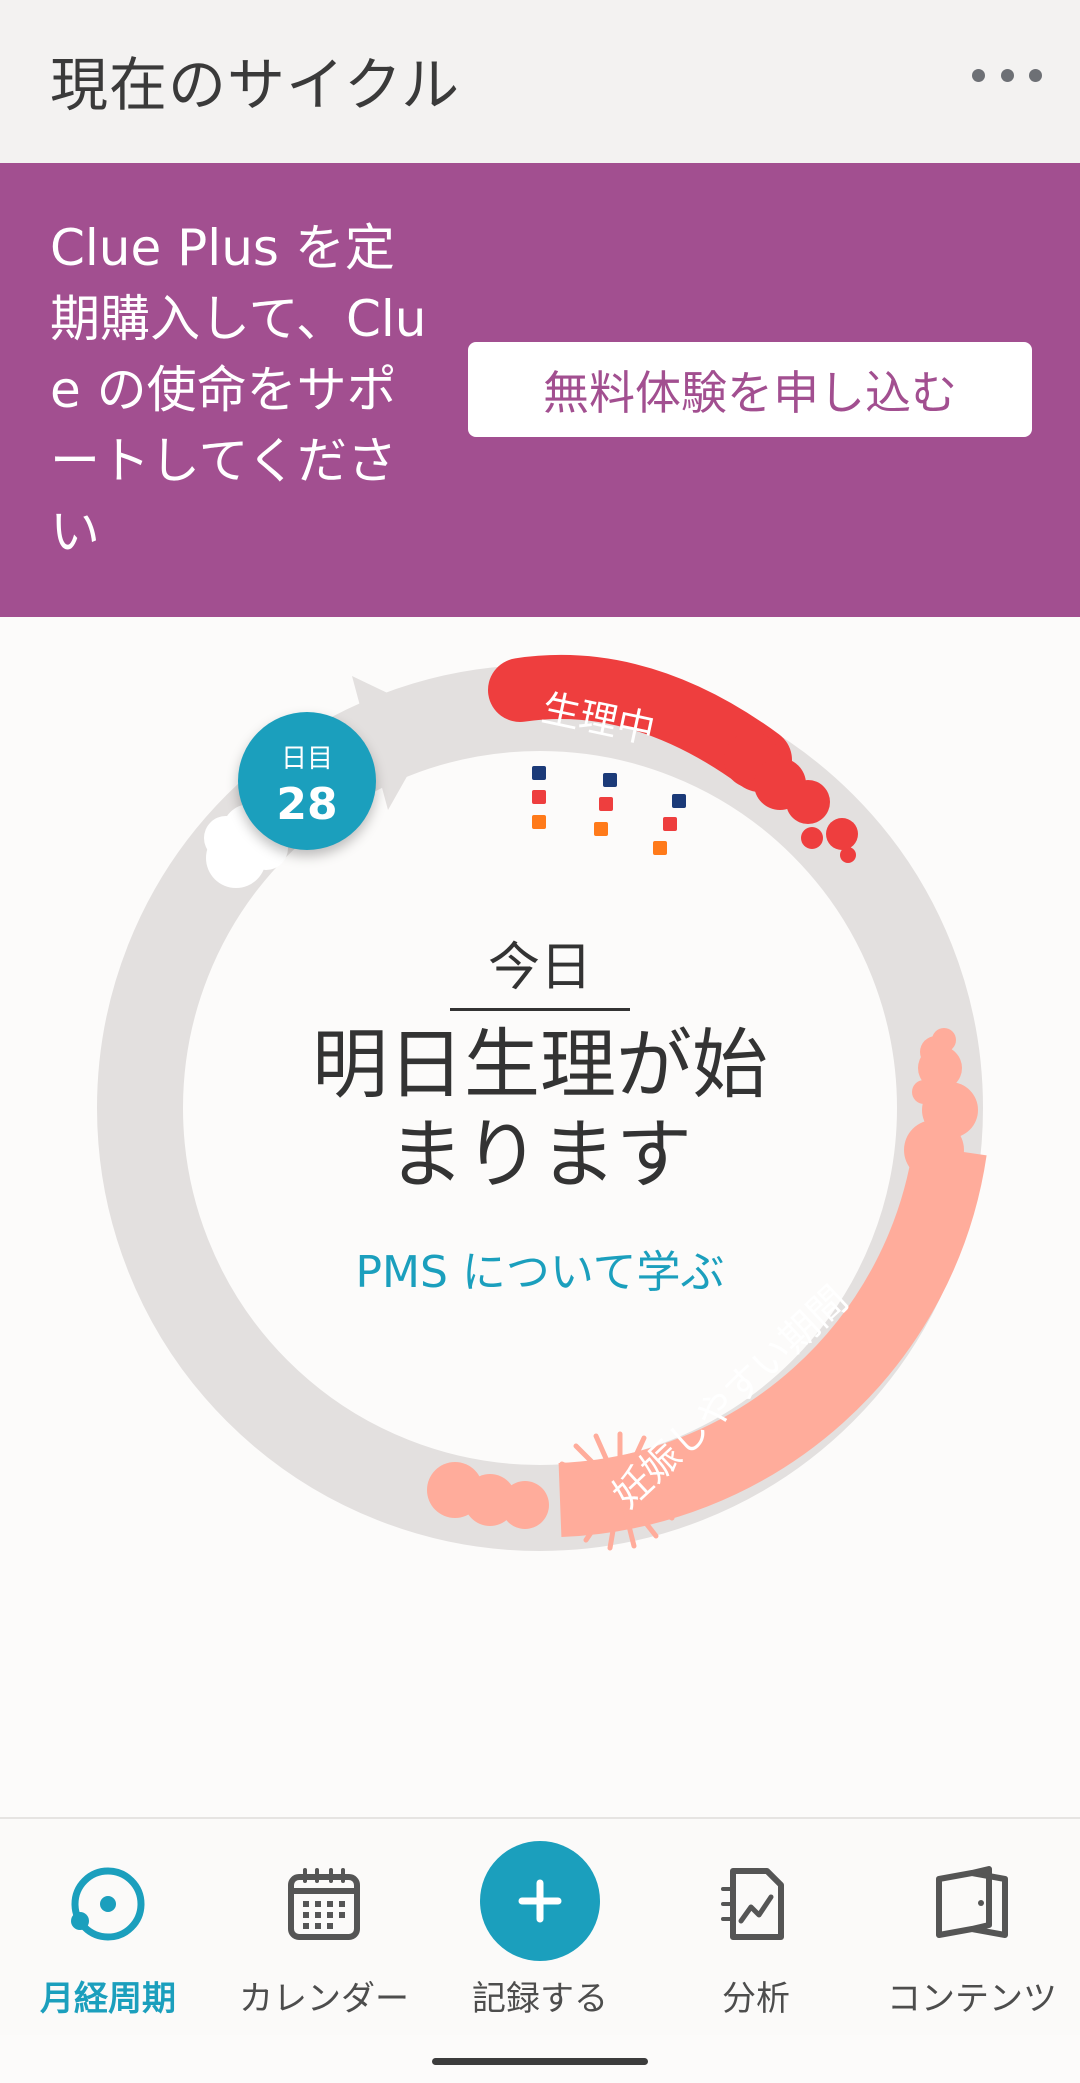  I want to click on plus-icon, so click(540, 1901).